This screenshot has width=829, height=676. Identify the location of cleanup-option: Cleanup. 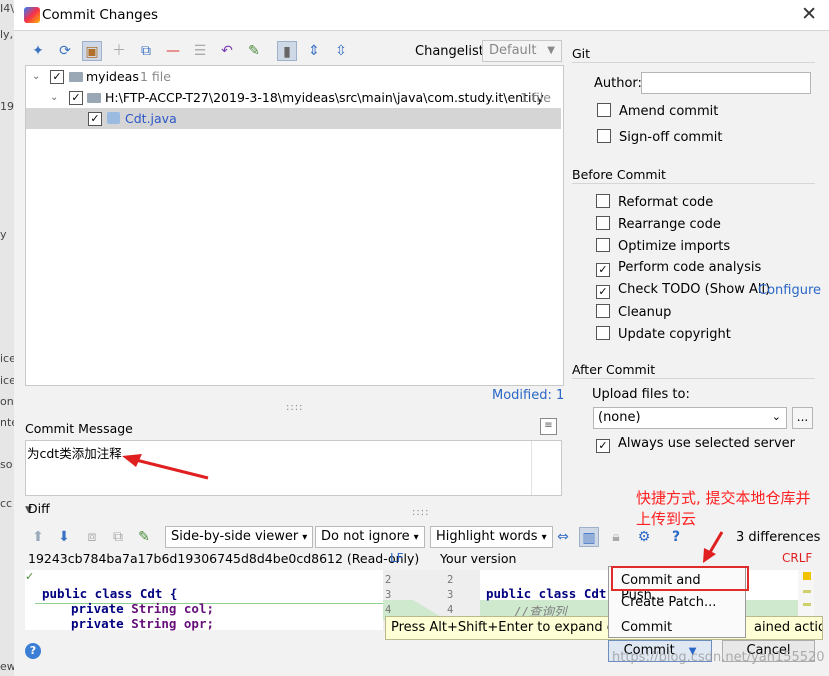
(633, 312).